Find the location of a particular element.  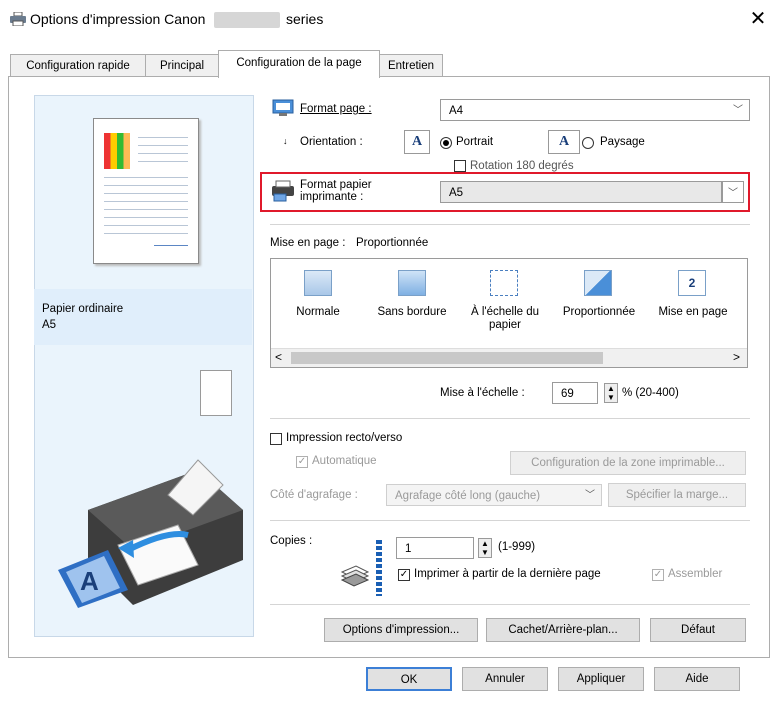

page-layout-label: Mise en page : is located at coordinates (308, 243).